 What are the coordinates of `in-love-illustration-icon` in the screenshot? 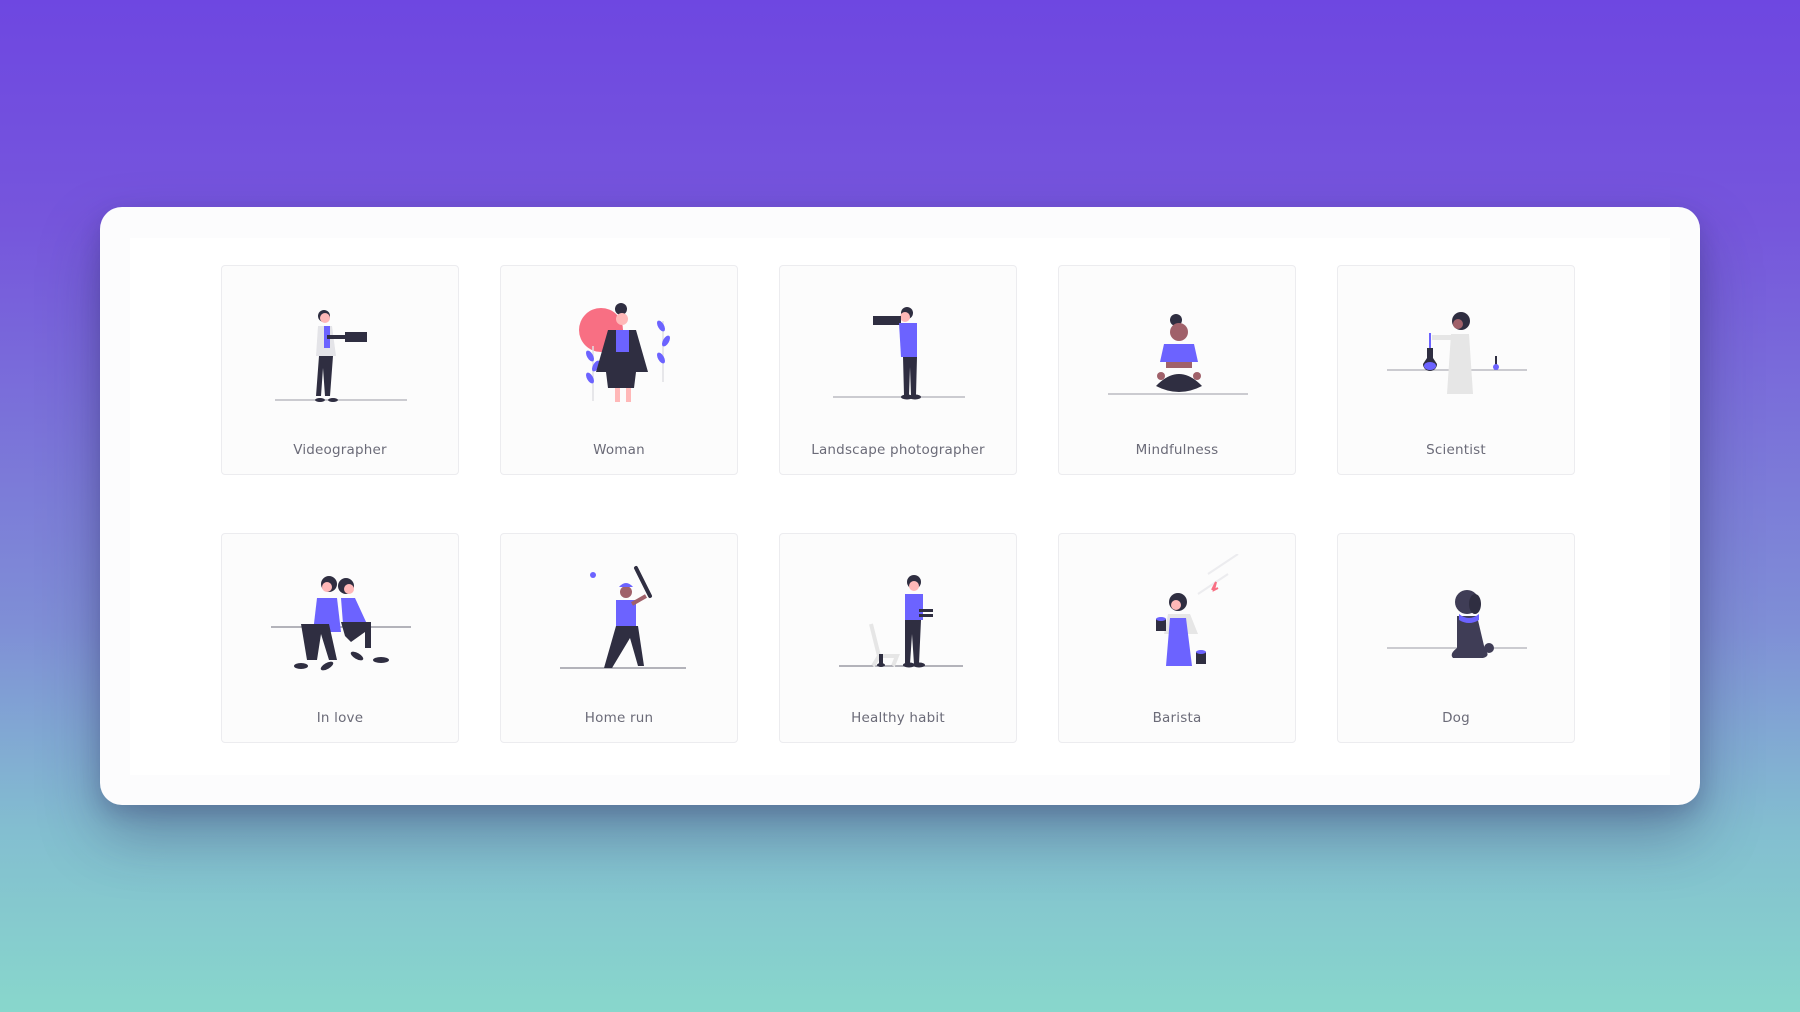 It's located at (341, 623).